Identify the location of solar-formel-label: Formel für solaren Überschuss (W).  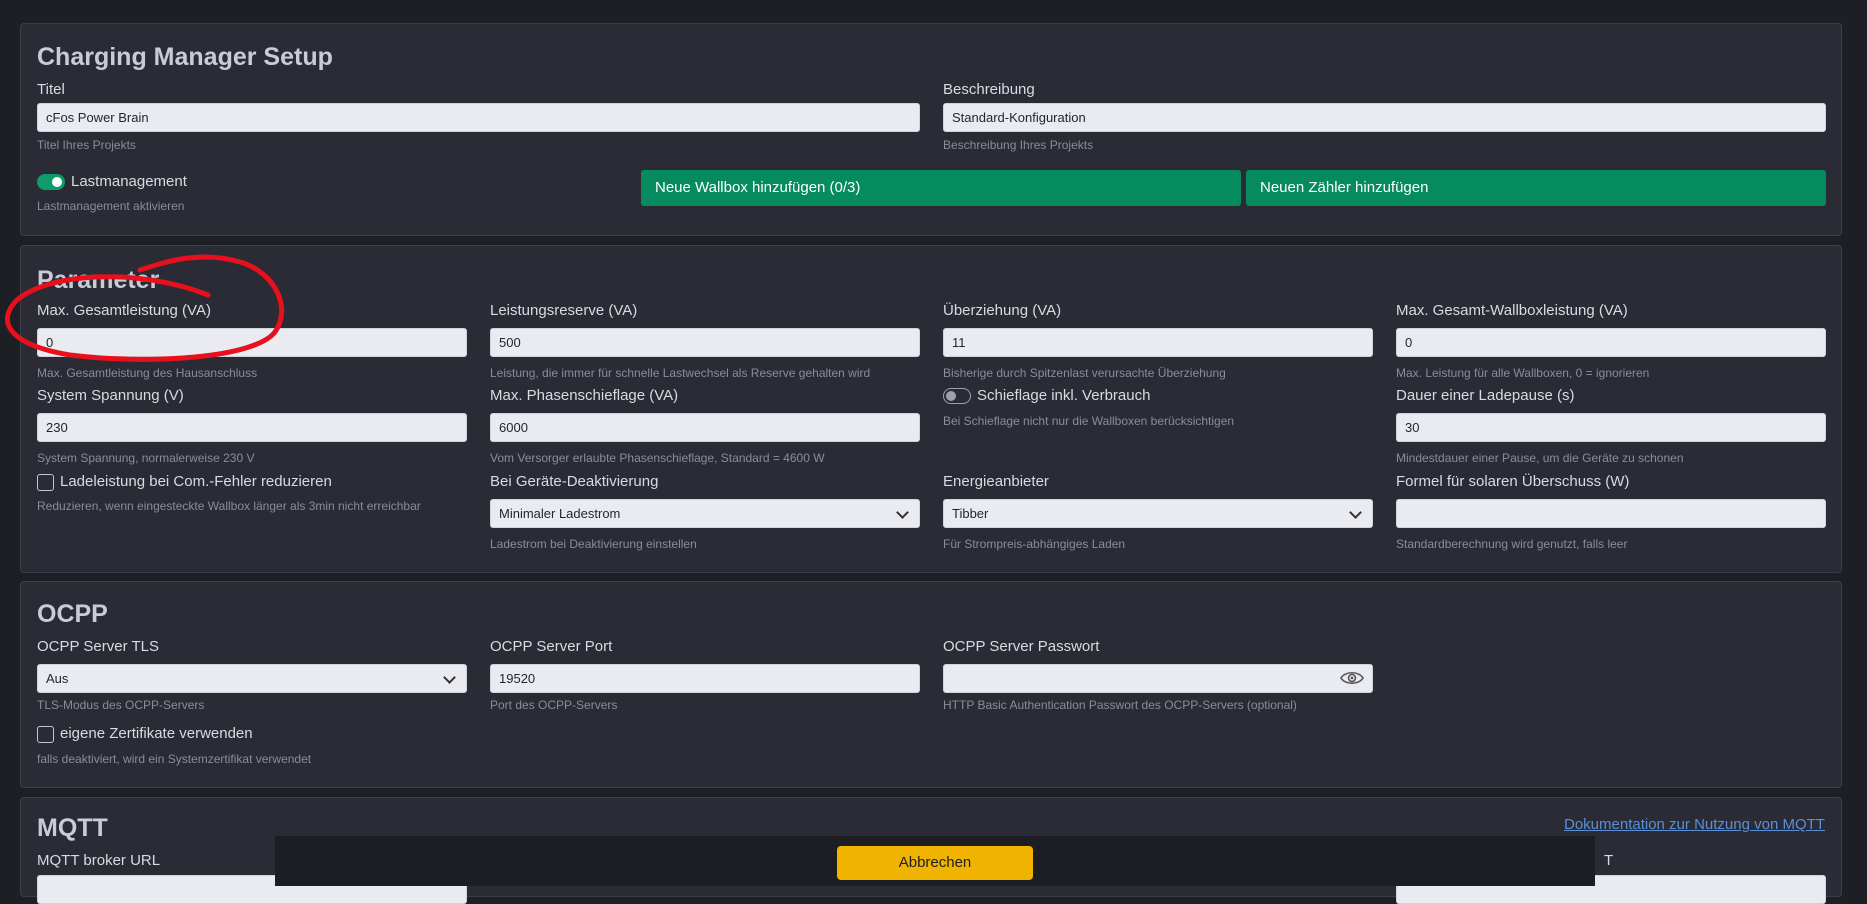
(1513, 481).